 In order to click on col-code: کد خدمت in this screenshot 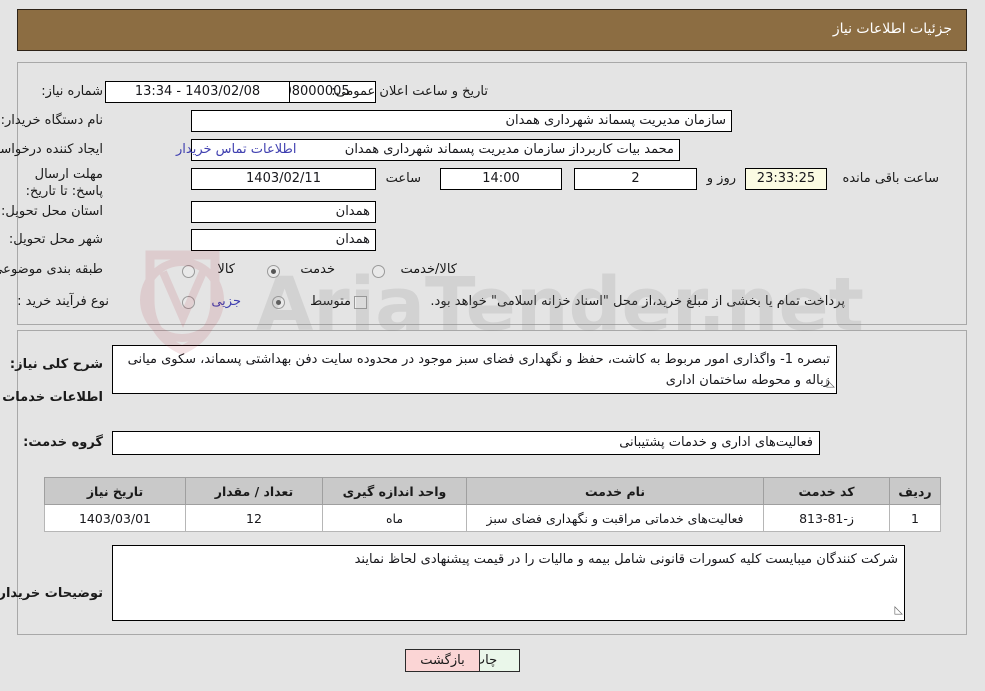, I will do `click(826, 491)`.